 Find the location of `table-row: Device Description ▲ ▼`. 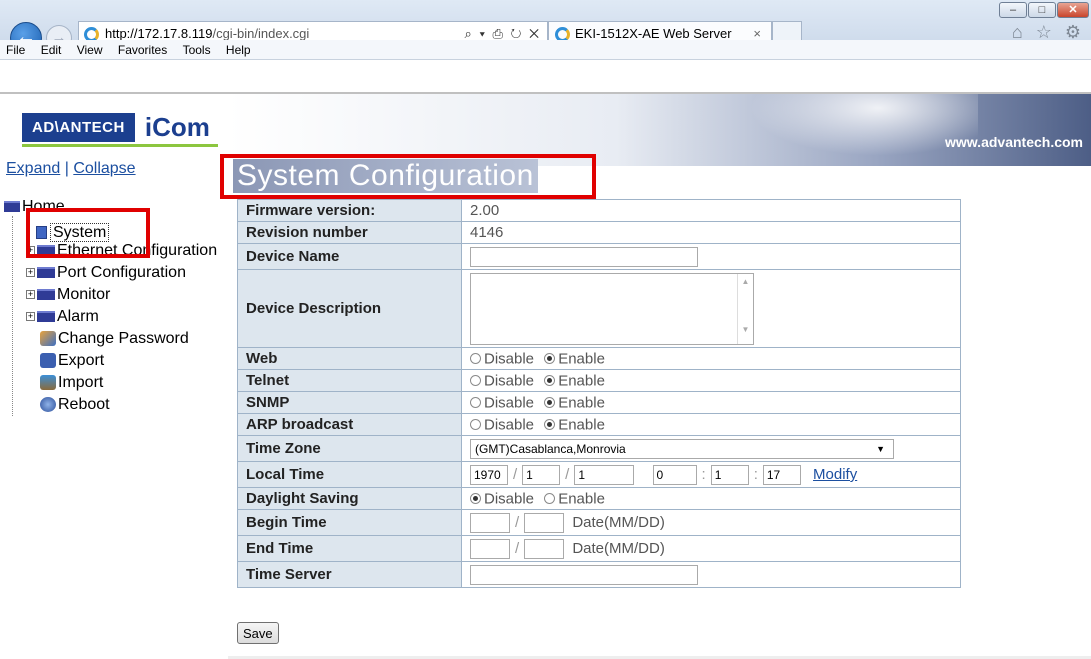

table-row: Device Description ▲ ▼ is located at coordinates (599, 308).